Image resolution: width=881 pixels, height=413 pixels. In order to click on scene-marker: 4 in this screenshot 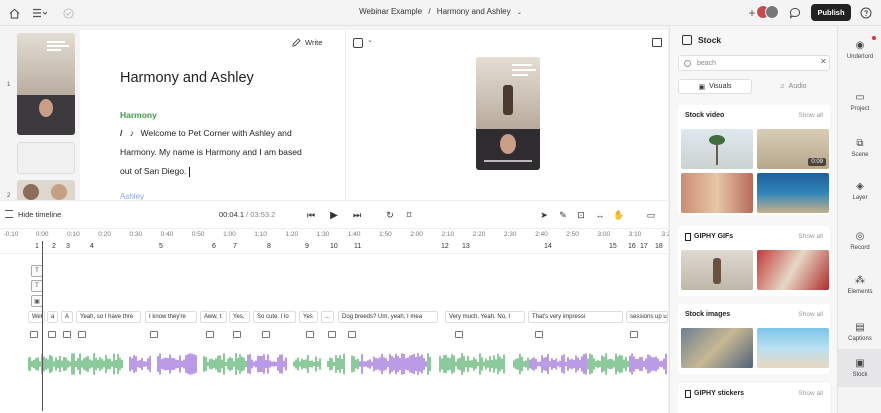, I will do `click(92, 246)`.